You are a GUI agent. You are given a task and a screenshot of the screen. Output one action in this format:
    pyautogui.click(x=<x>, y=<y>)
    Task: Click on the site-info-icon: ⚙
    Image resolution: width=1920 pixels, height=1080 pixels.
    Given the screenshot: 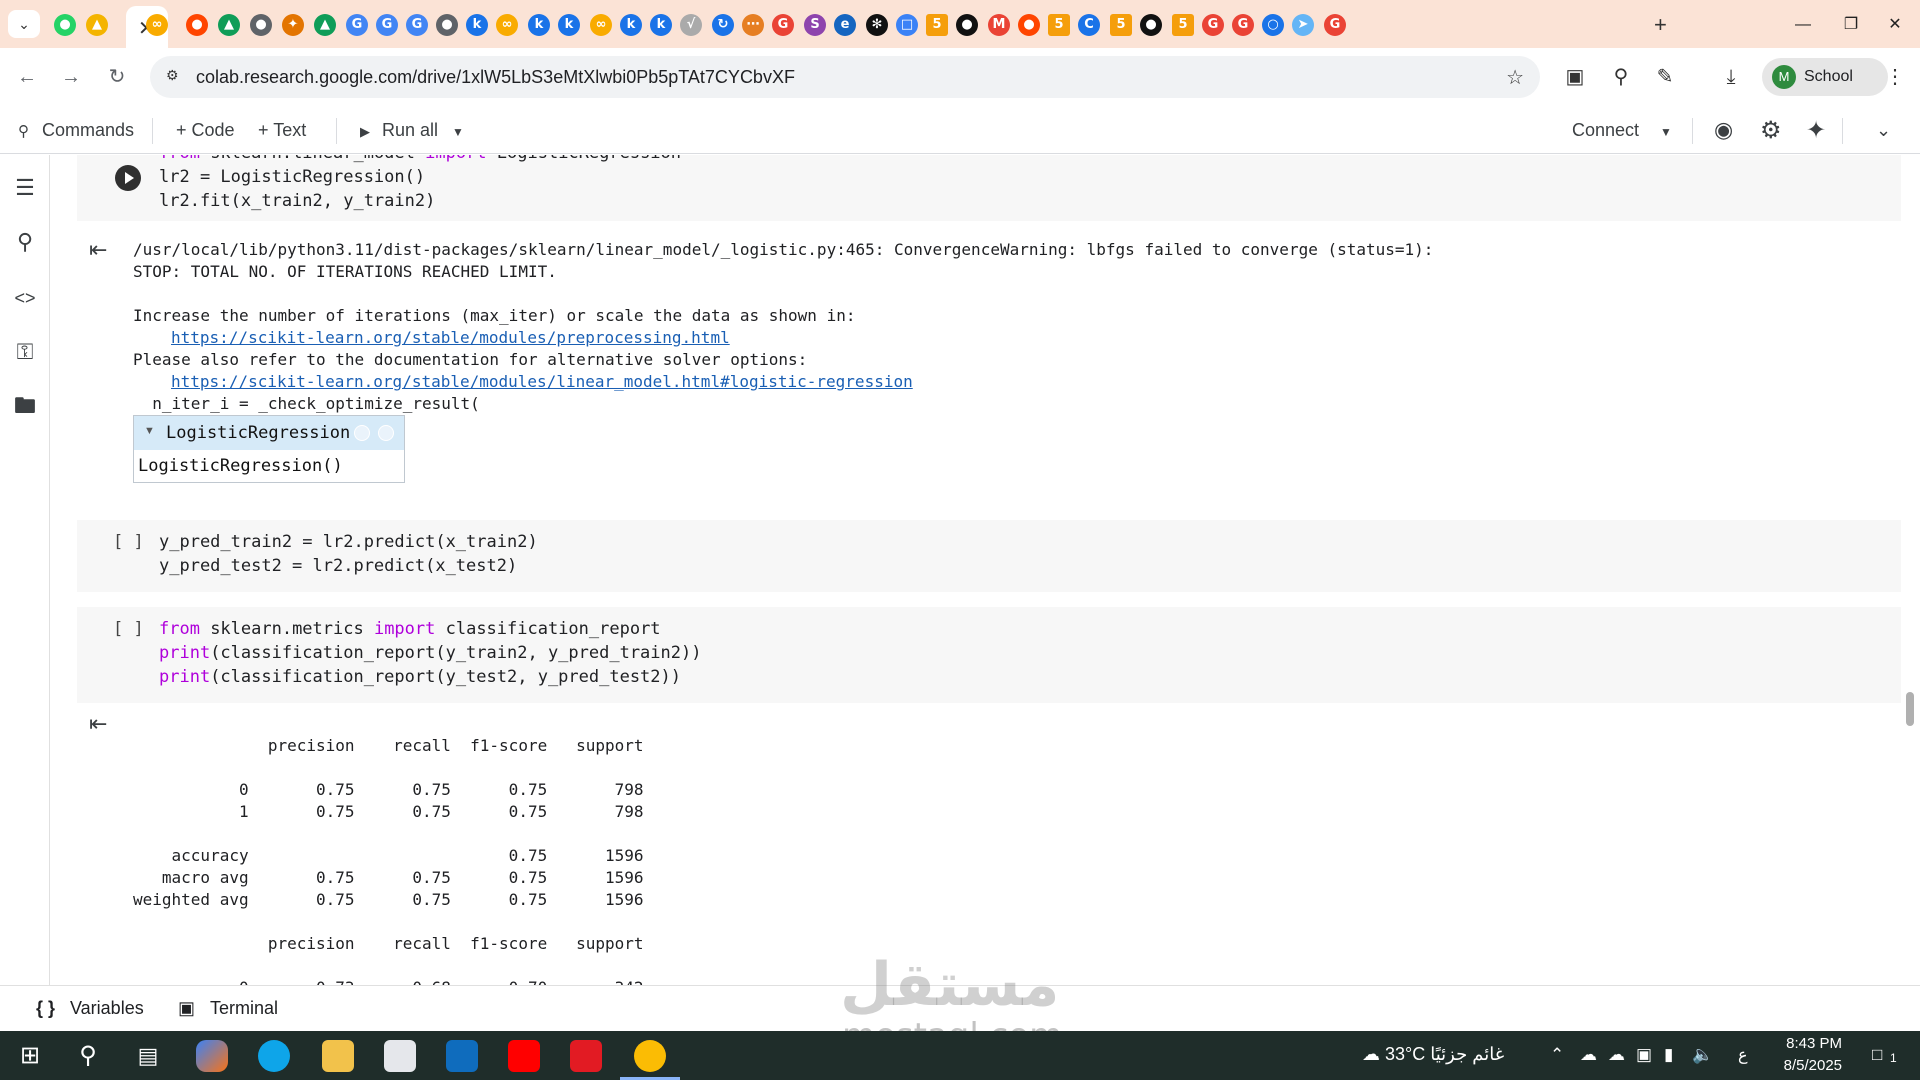 What is the action you would take?
    pyautogui.click(x=176, y=77)
    